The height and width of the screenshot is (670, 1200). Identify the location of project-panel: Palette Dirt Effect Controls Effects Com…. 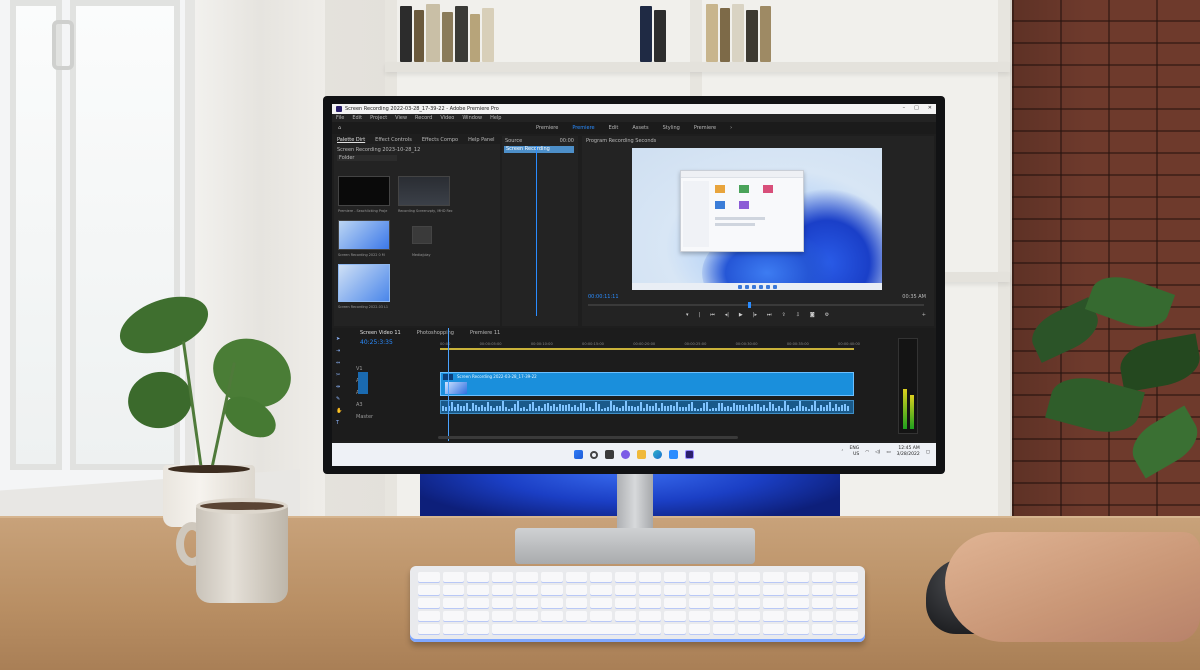
(417, 231).